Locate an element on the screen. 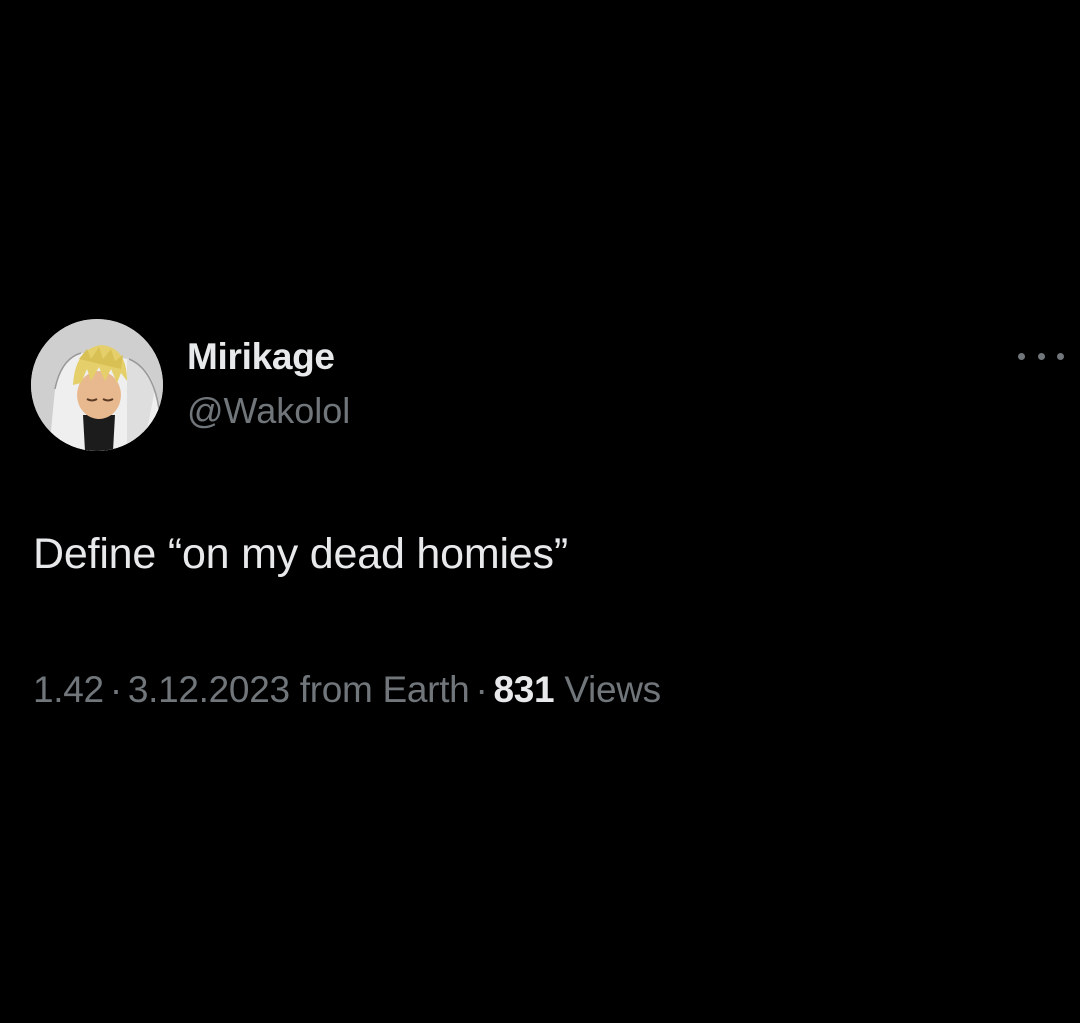 The height and width of the screenshot is (1023, 1080). tweet-date: 3.12.2023 from Earth is located at coordinates (299, 689).